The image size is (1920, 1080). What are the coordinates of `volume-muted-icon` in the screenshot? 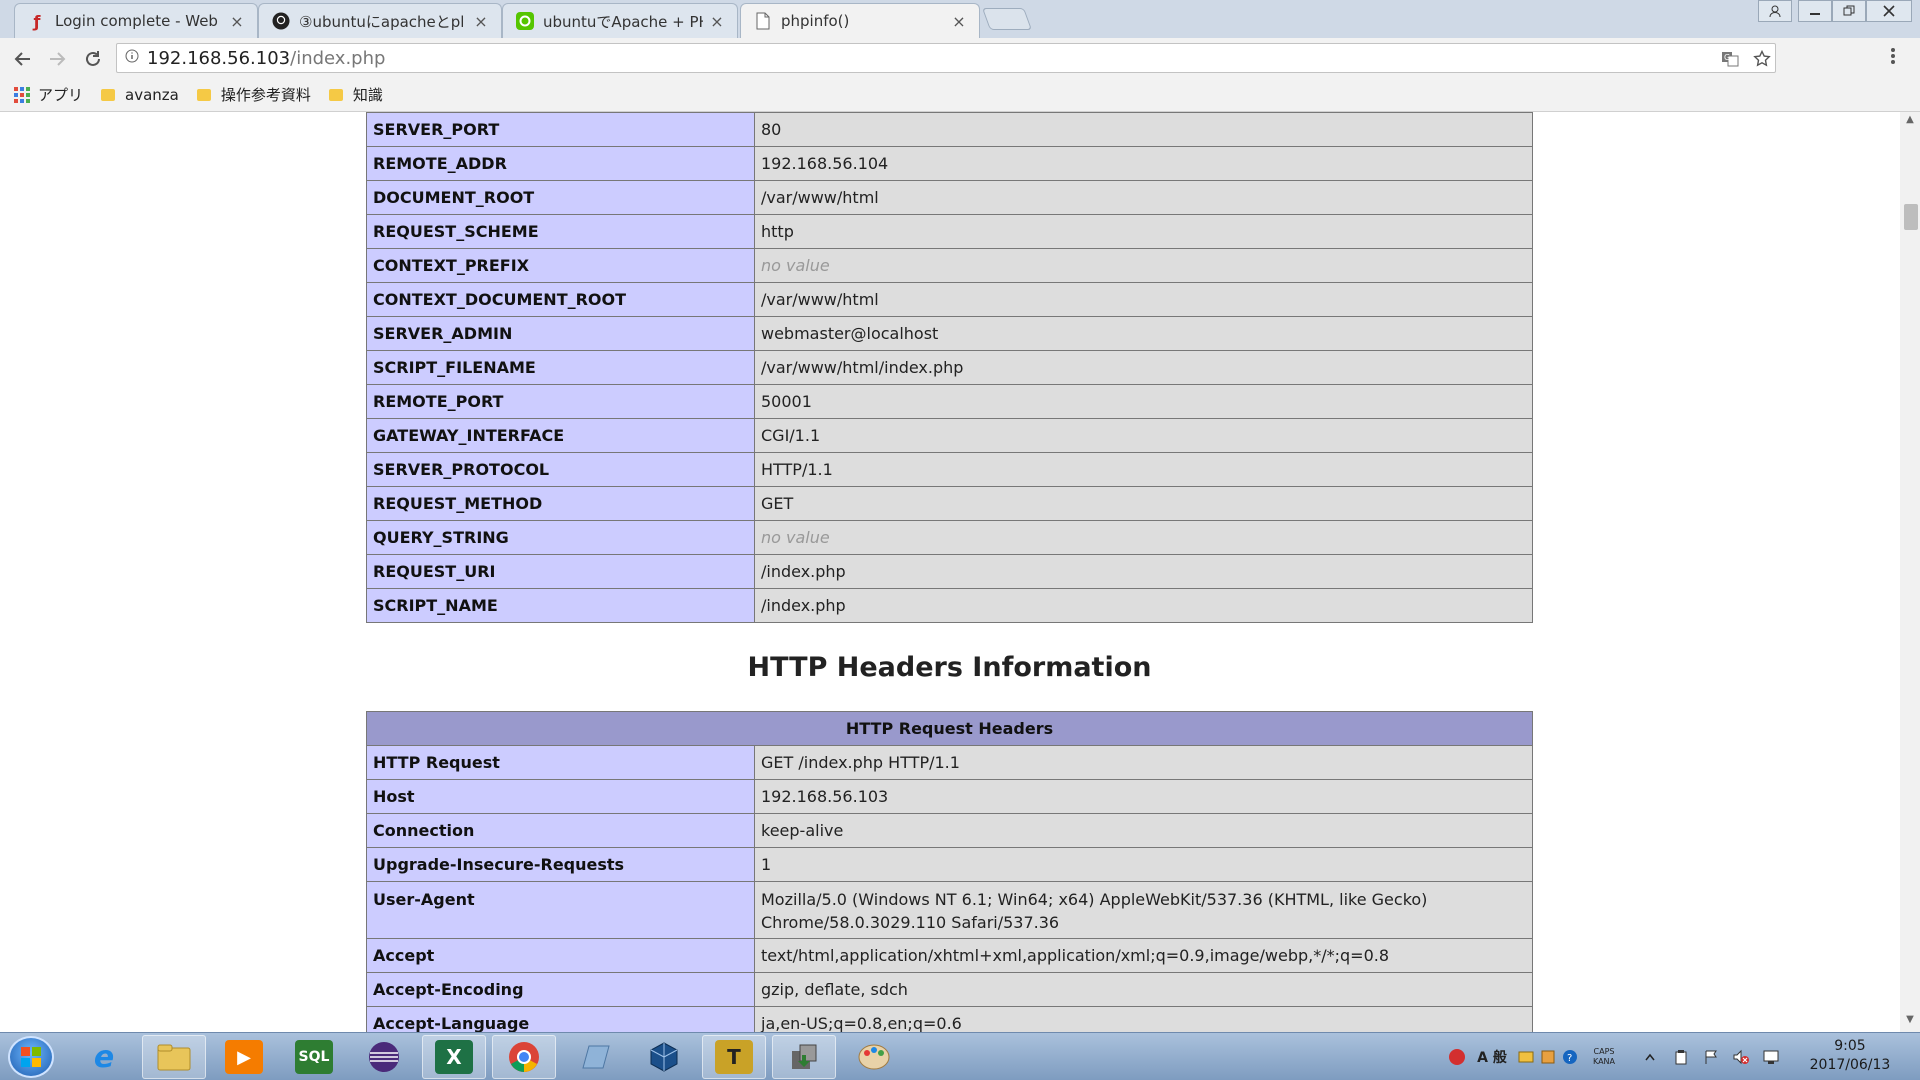 It's located at (1741, 1057).